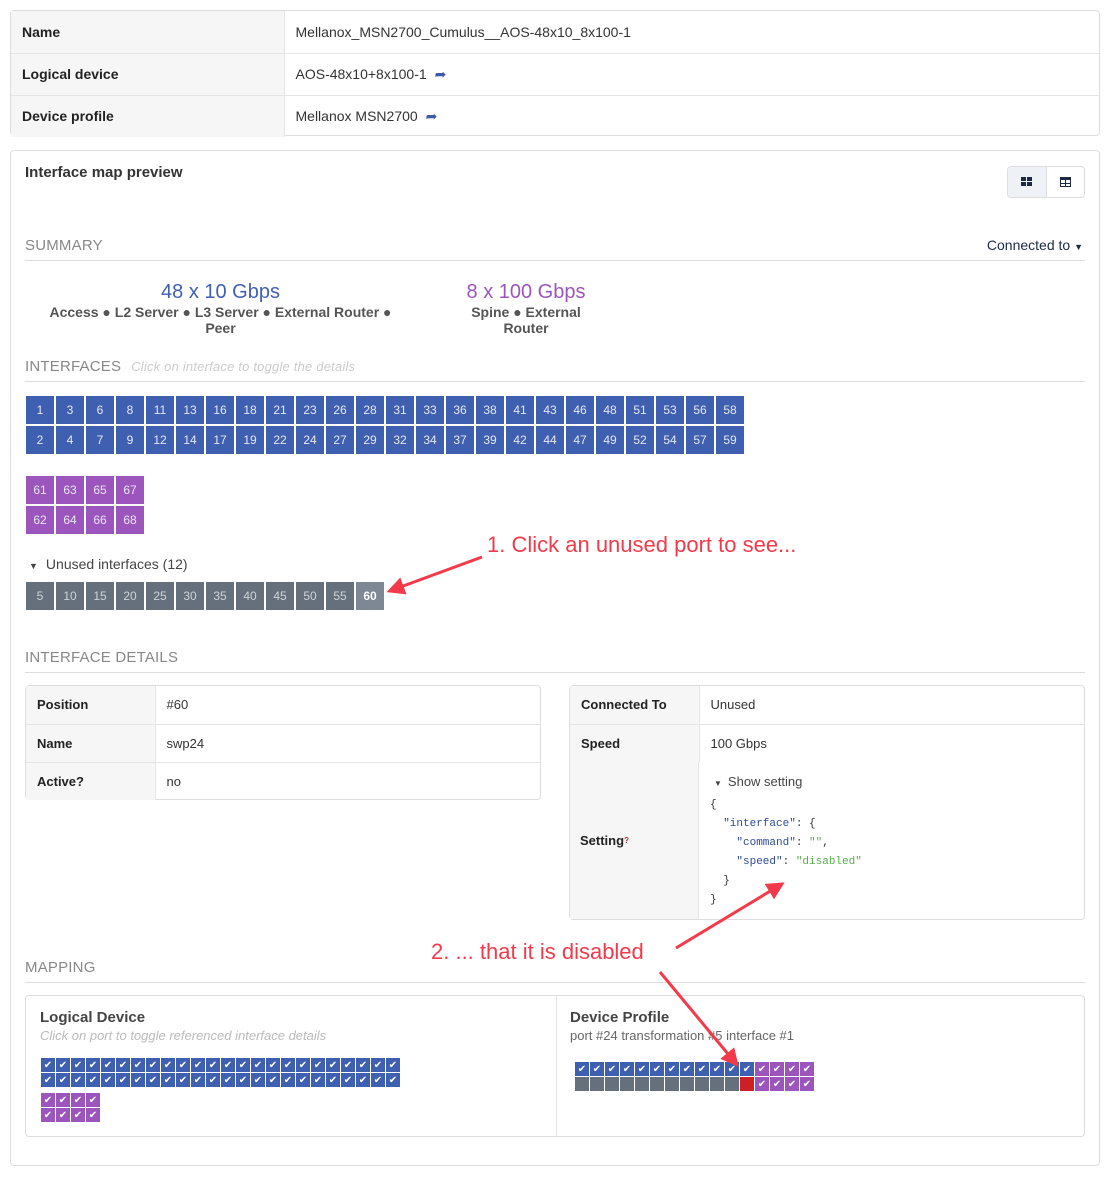 The image size is (1109, 1178). Describe the element at coordinates (220, 410) in the screenshot. I see `port-16: 16` at that location.